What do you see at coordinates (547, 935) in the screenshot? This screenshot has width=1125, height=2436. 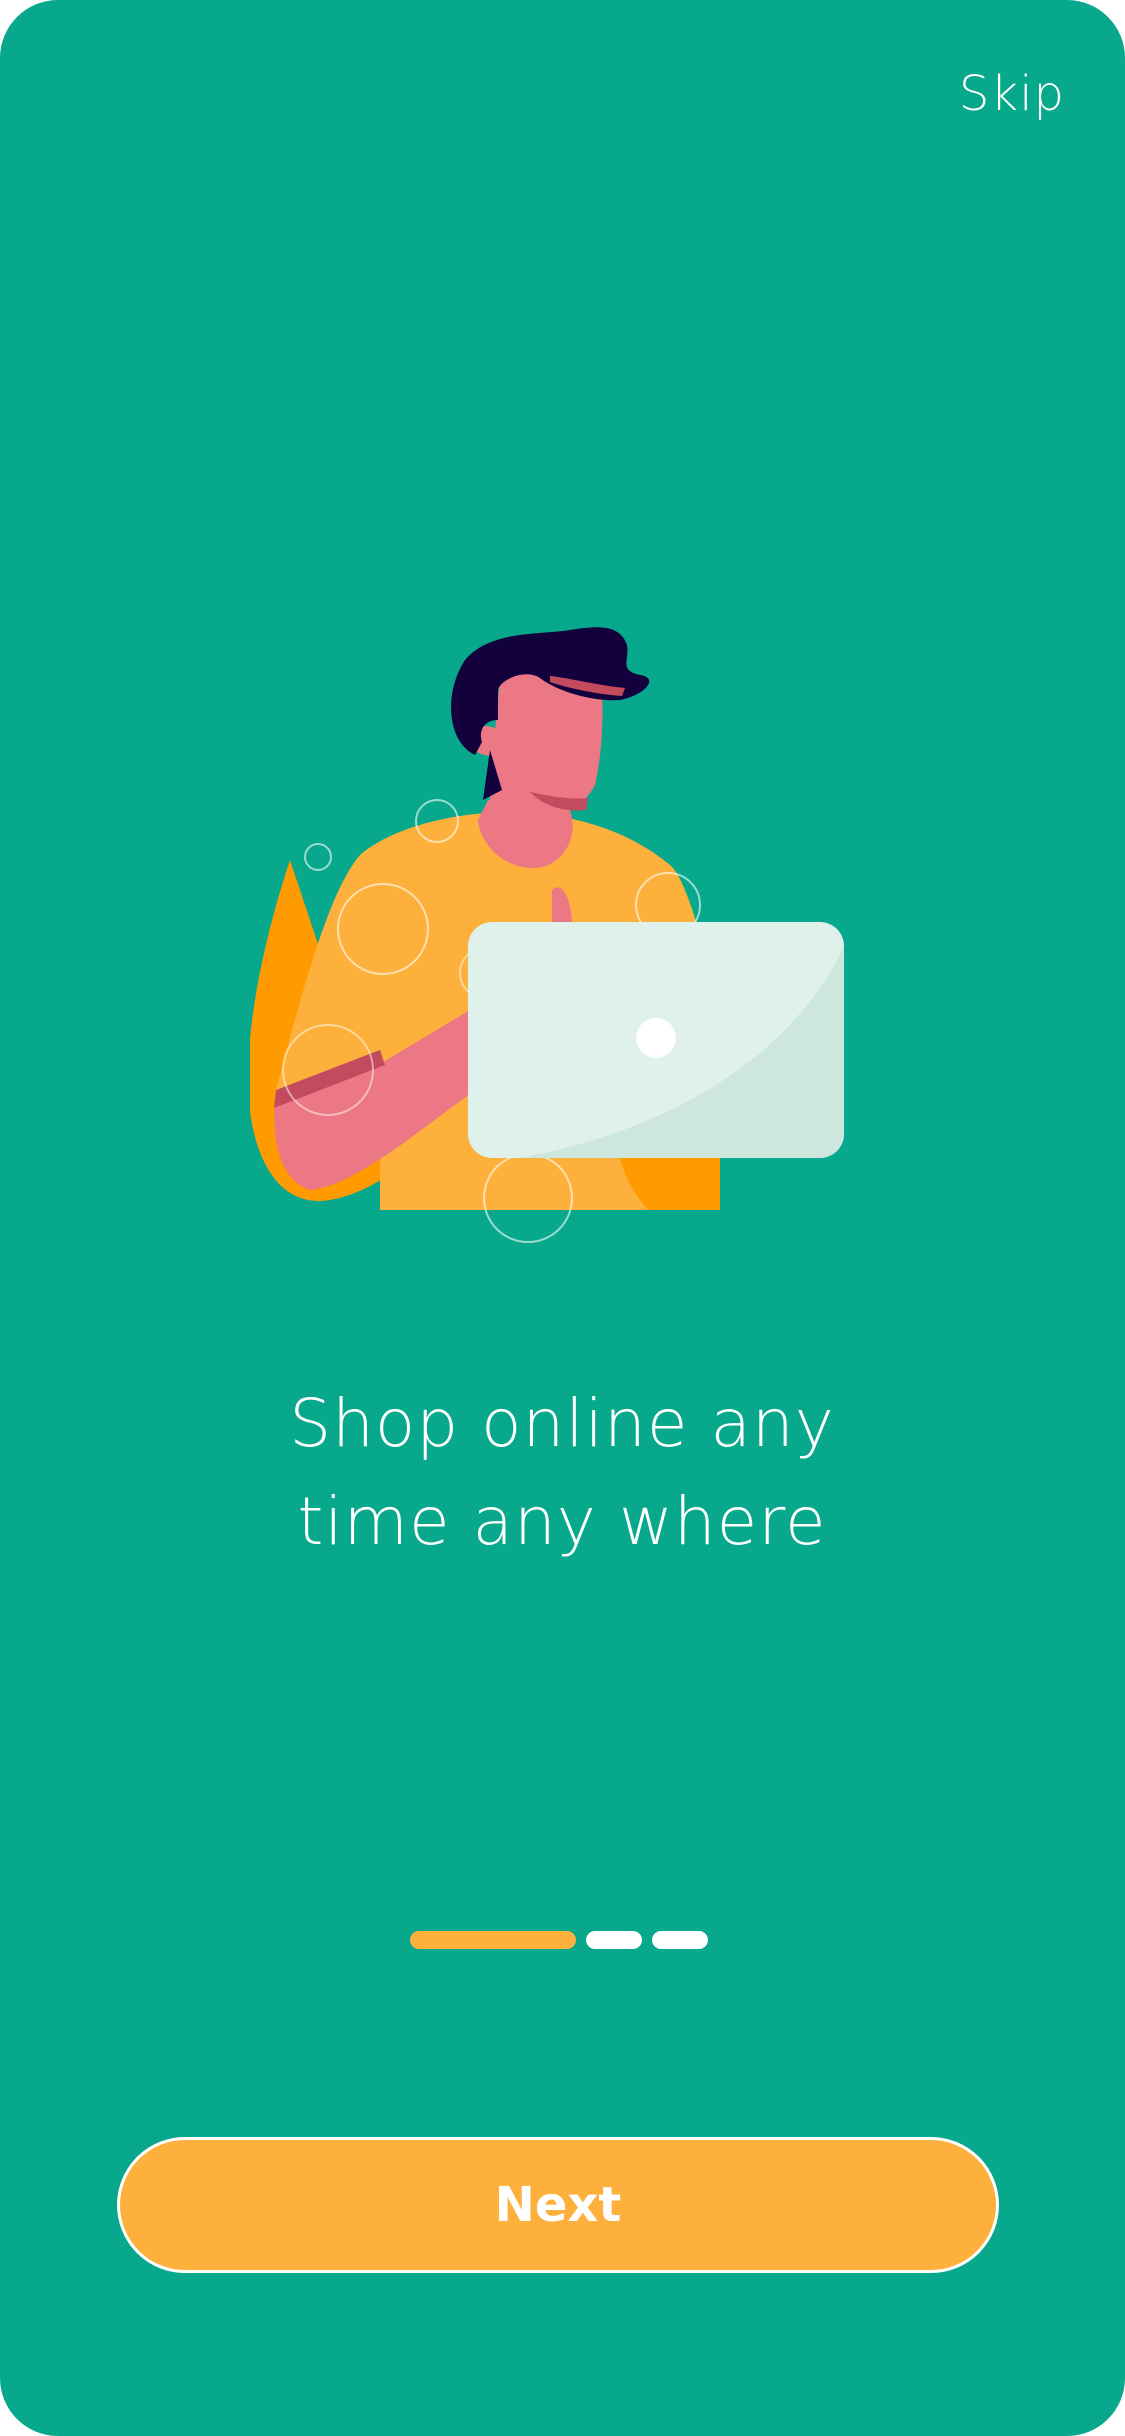 I see `person-with-laptop-illustration` at bounding box center [547, 935].